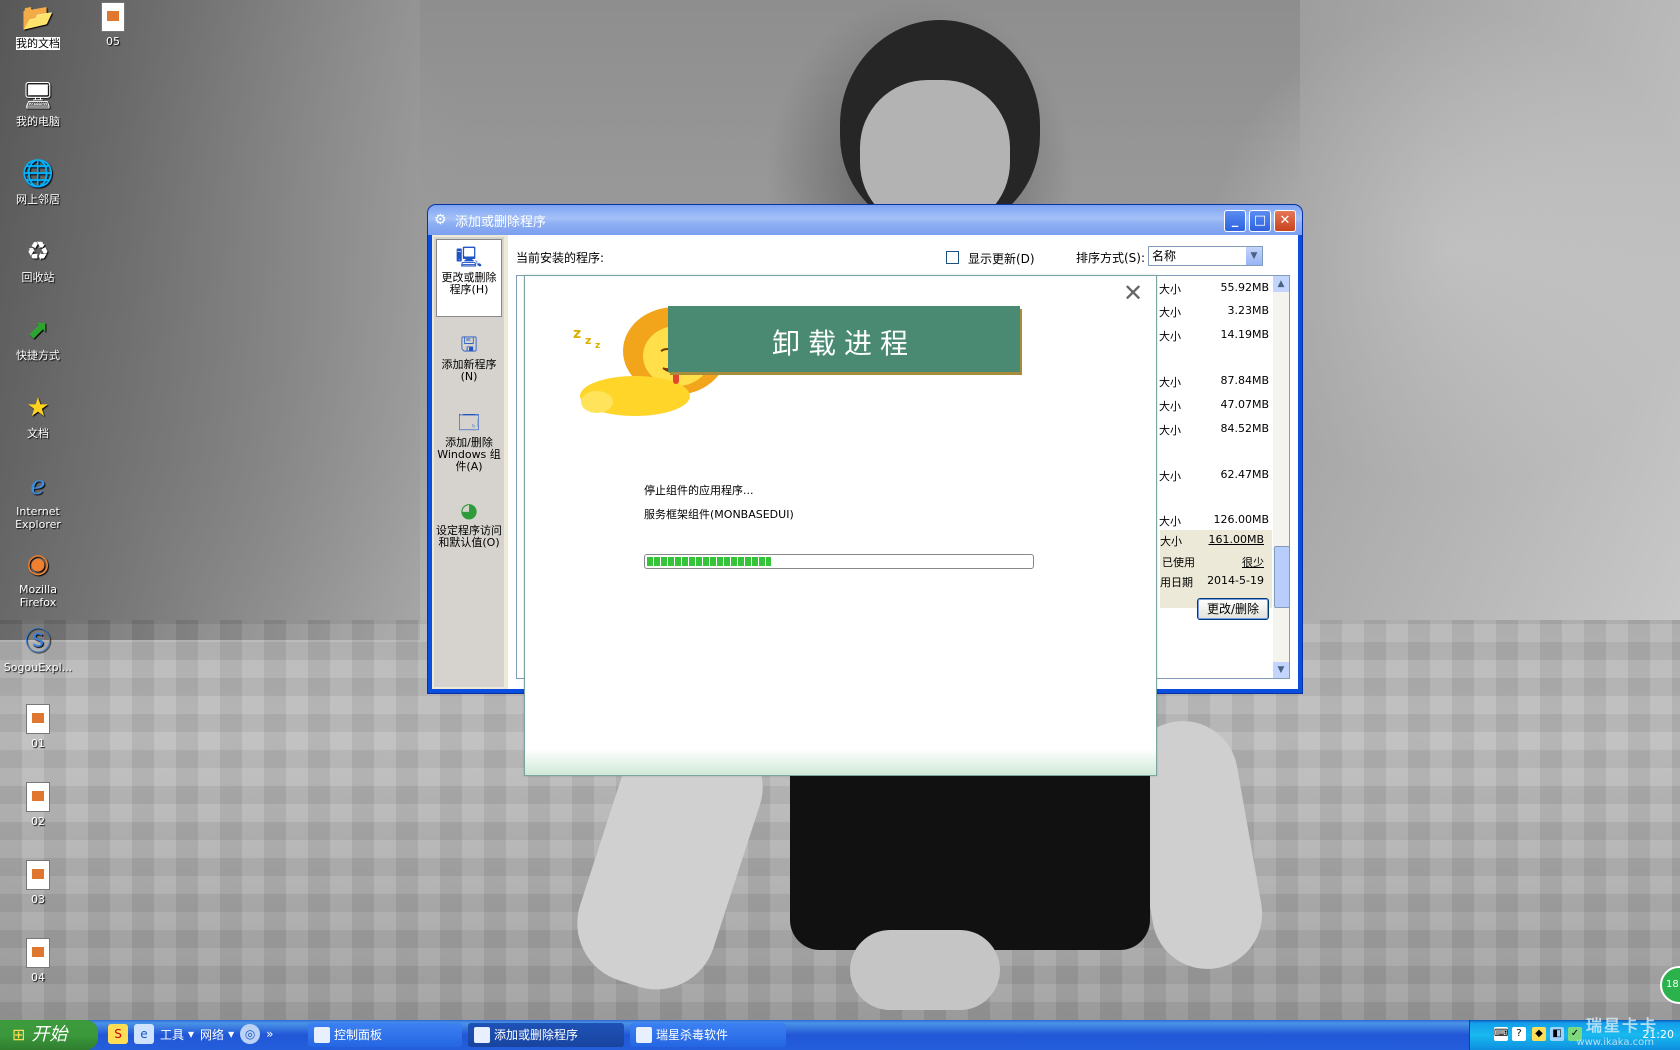 The image size is (1680, 1050). Describe the element at coordinates (38, 578) in the screenshot. I see `desktop-icon-firefox: ◉ Mozilla Firefox` at that location.